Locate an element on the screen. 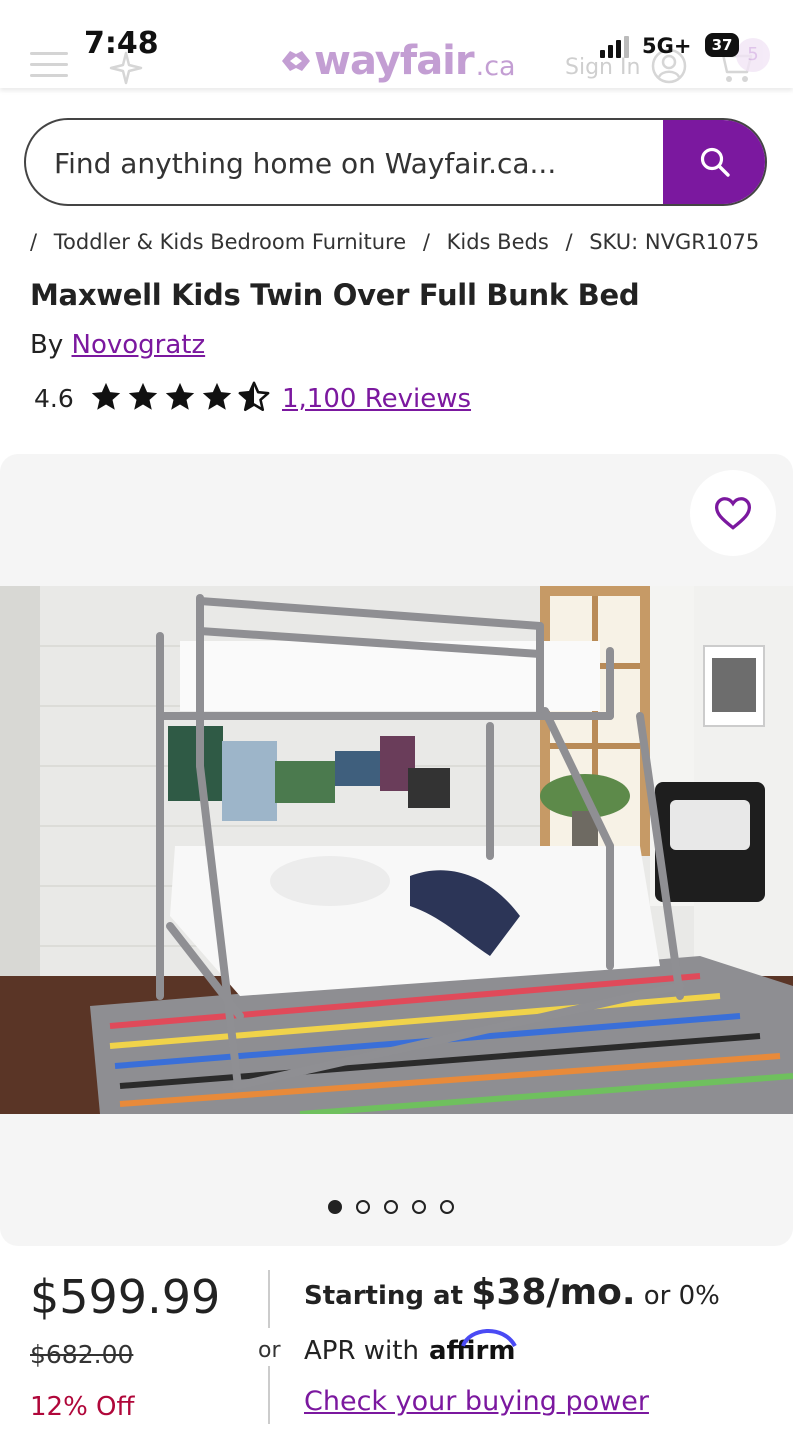 The height and width of the screenshot is (1440, 793). wayfair-logo: wayfair .ca is located at coordinates (397, 61).